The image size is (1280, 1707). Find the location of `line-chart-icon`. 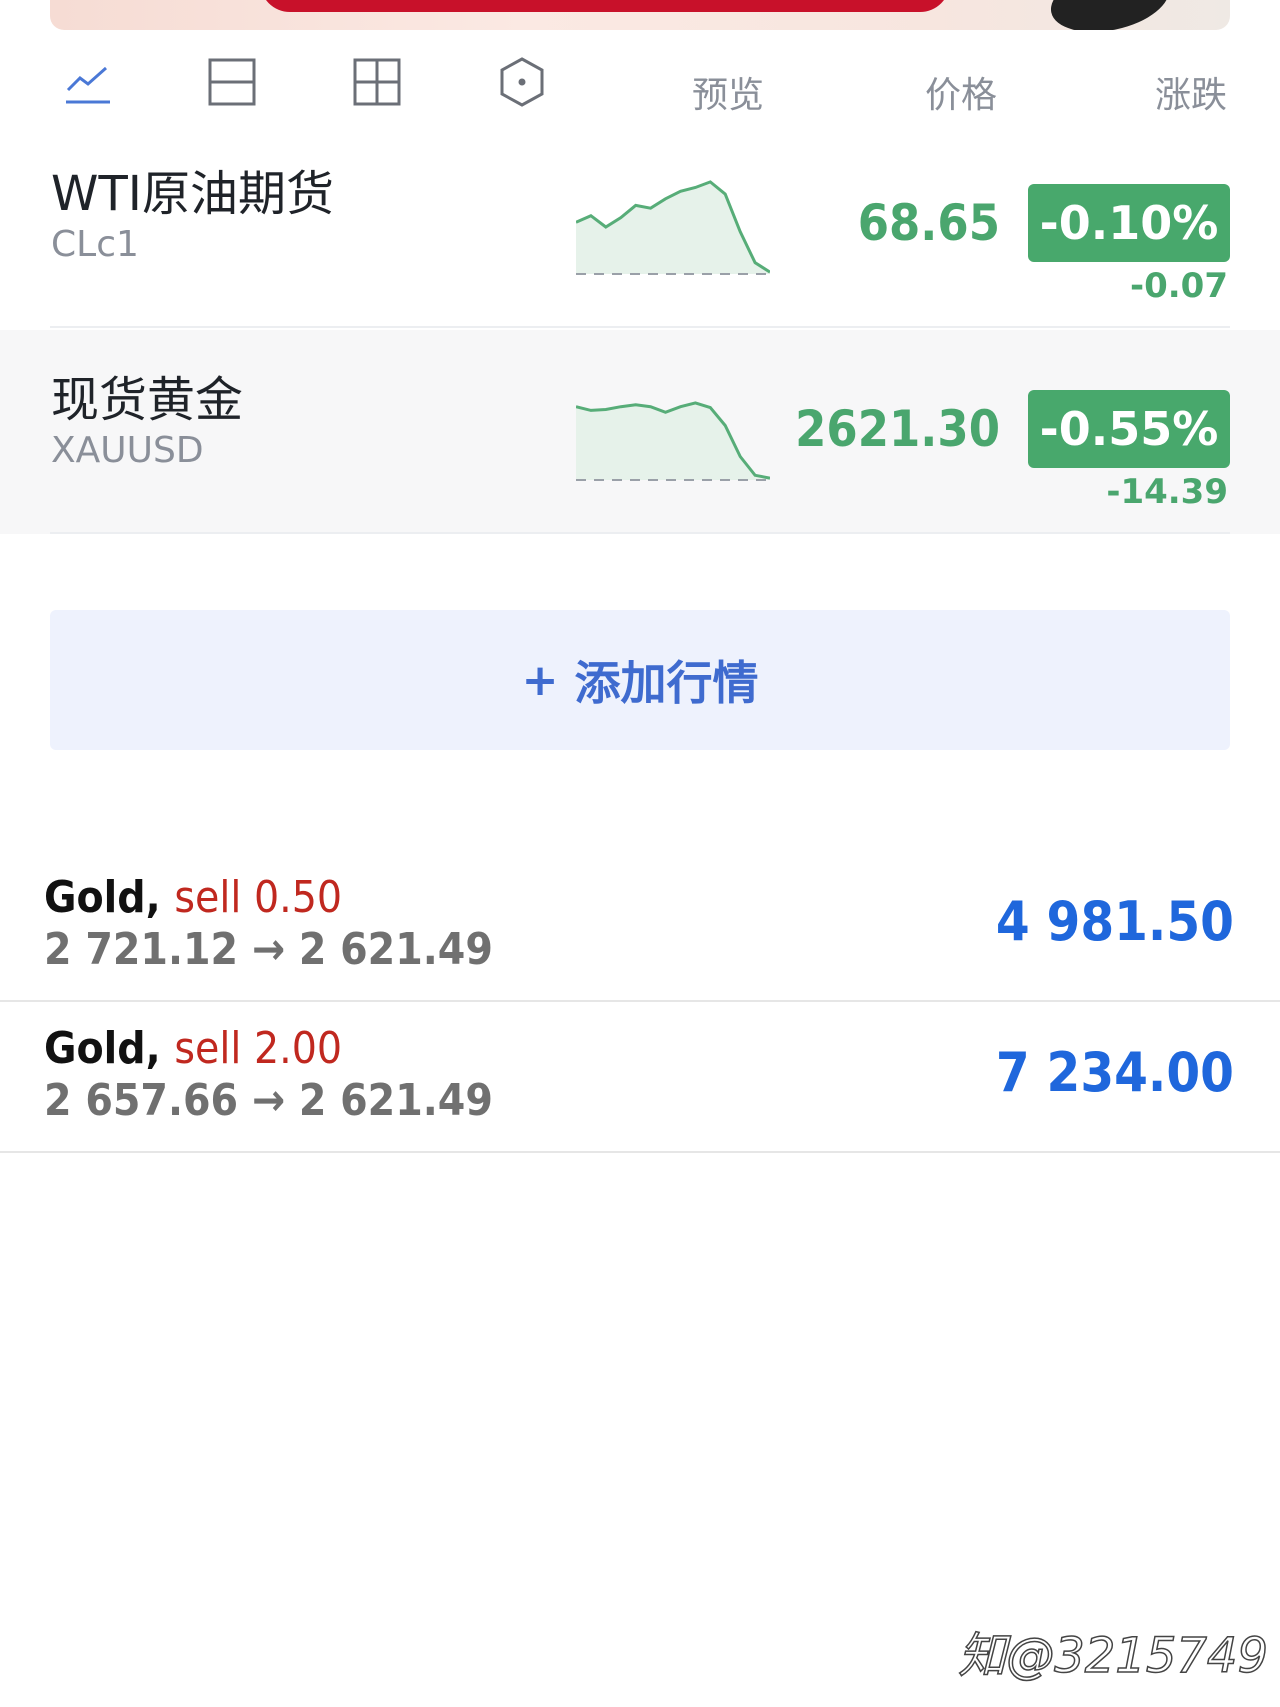

line-chart-icon is located at coordinates (88, 82).